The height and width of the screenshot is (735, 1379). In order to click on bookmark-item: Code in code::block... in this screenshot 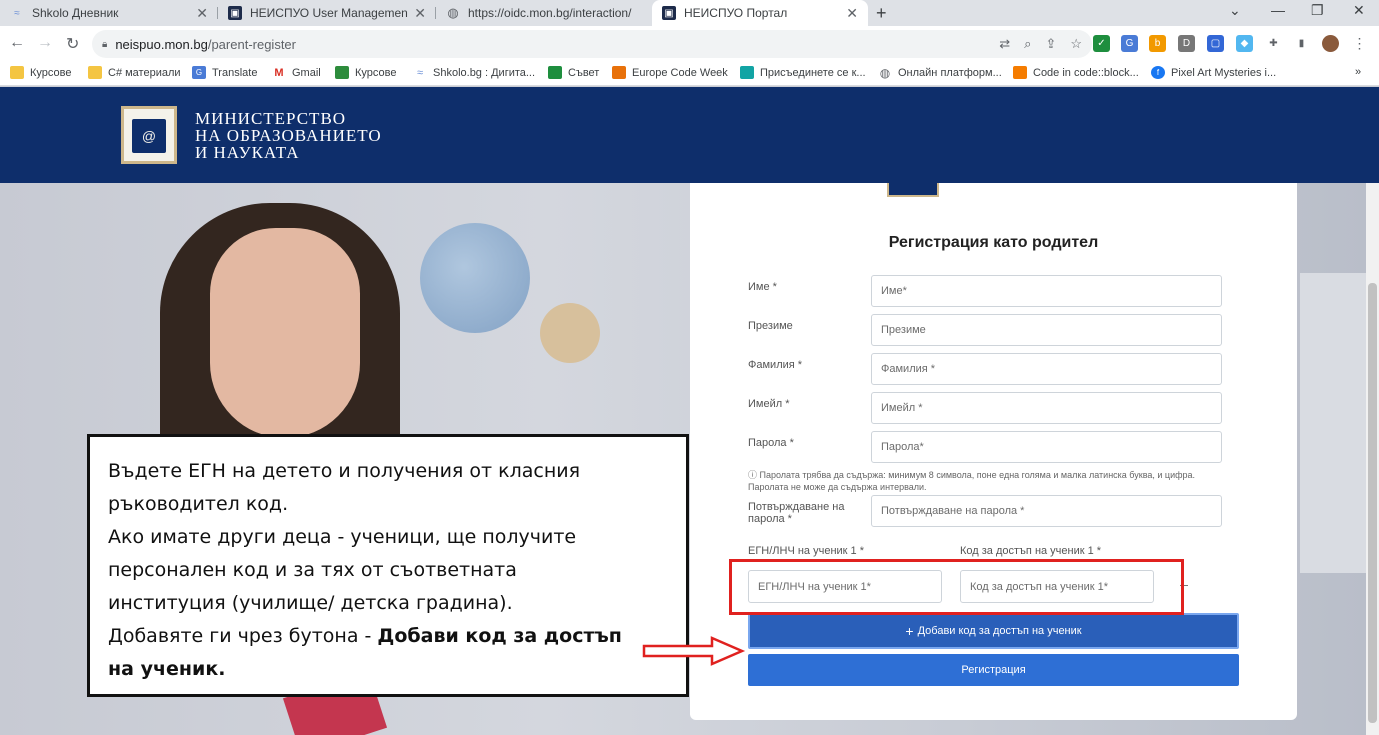, I will do `click(1076, 72)`.